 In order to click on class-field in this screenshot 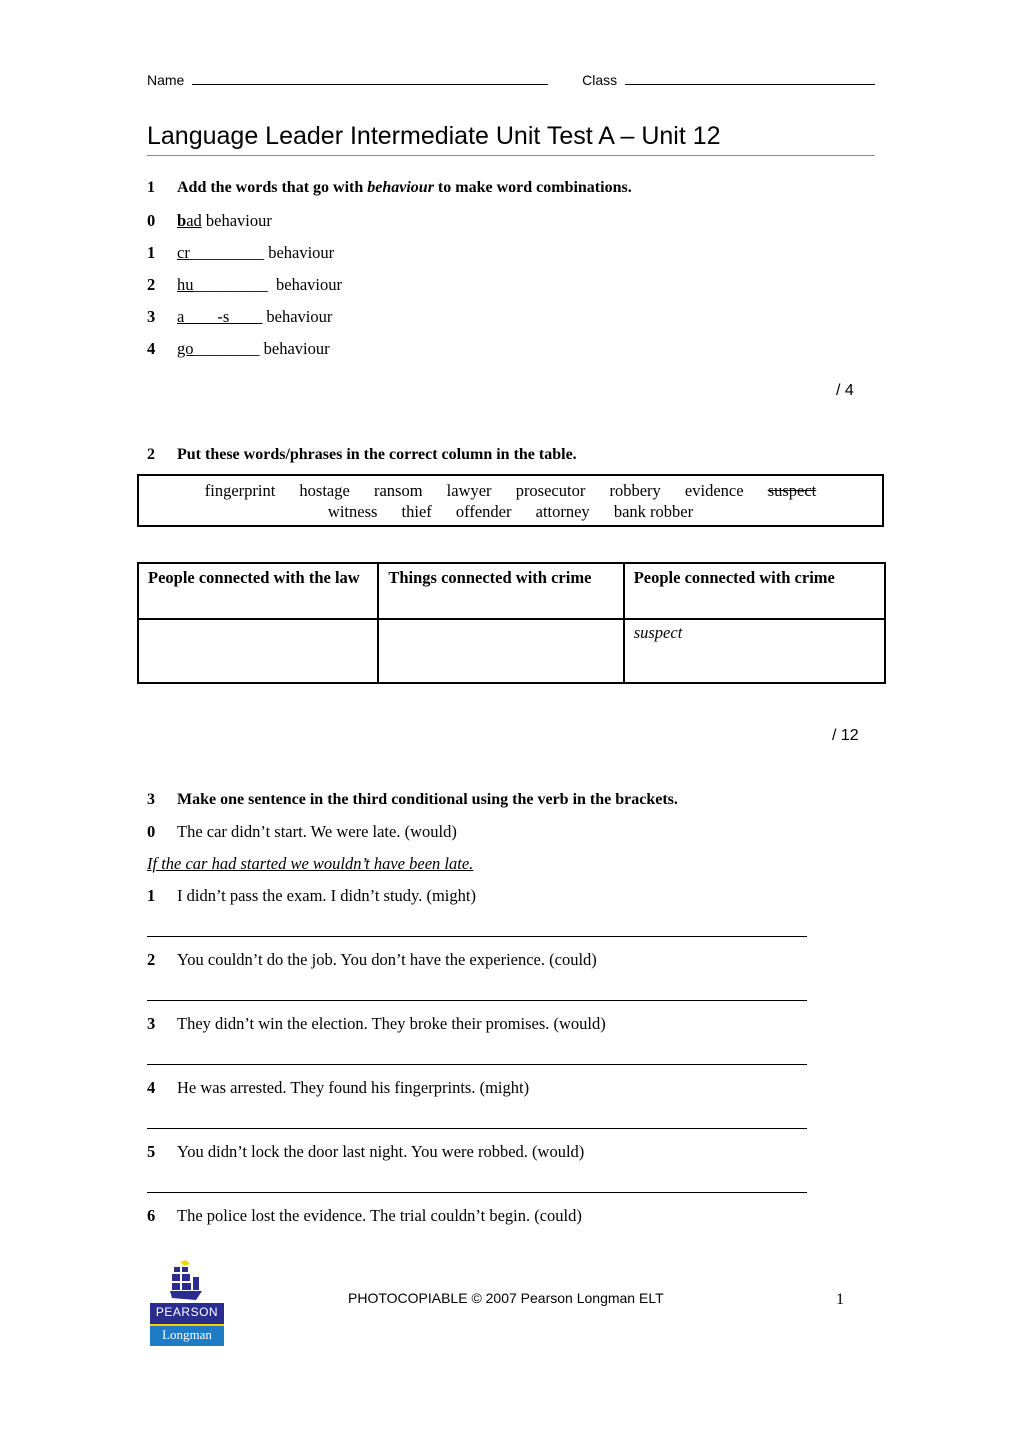, I will do `click(750, 78)`.